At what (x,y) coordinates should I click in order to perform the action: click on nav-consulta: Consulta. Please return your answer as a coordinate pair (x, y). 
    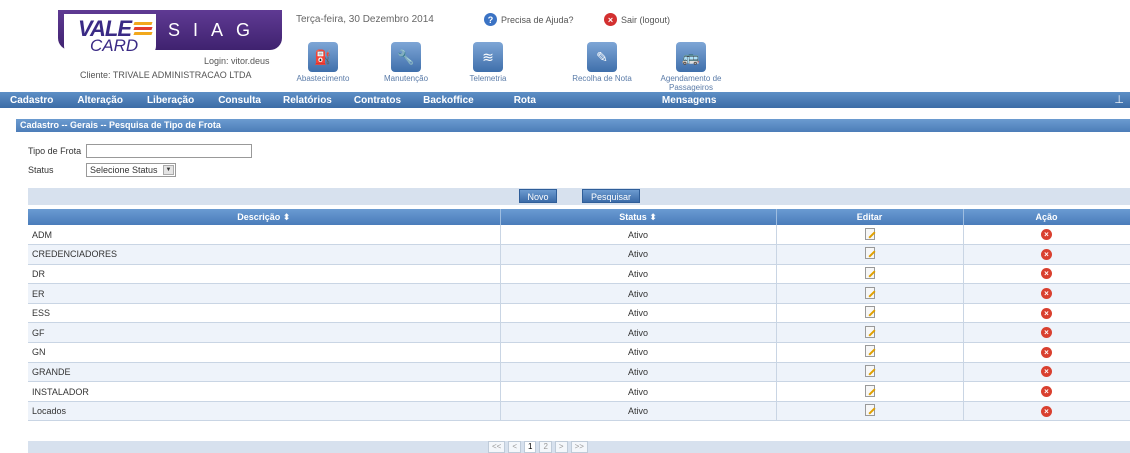
    Looking at the image, I should click on (239, 100).